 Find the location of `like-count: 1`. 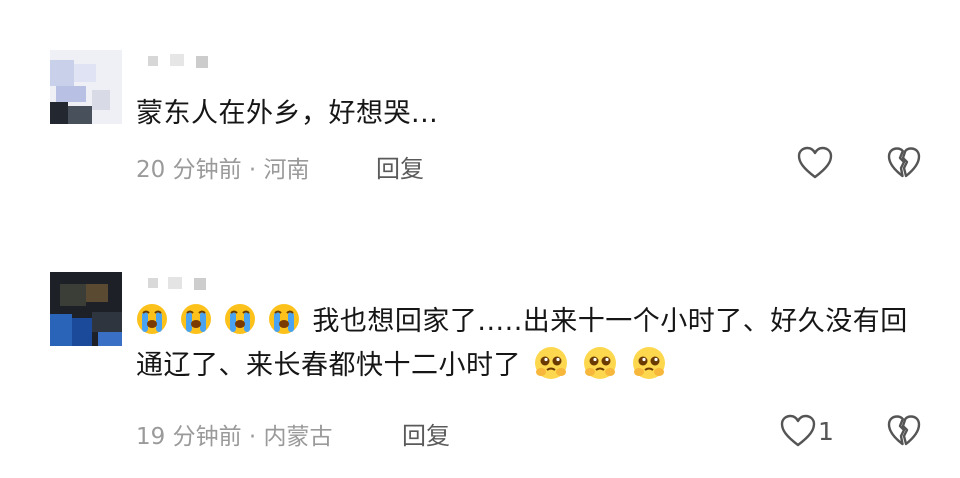

like-count: 1 is located at coordinates (826, 431).